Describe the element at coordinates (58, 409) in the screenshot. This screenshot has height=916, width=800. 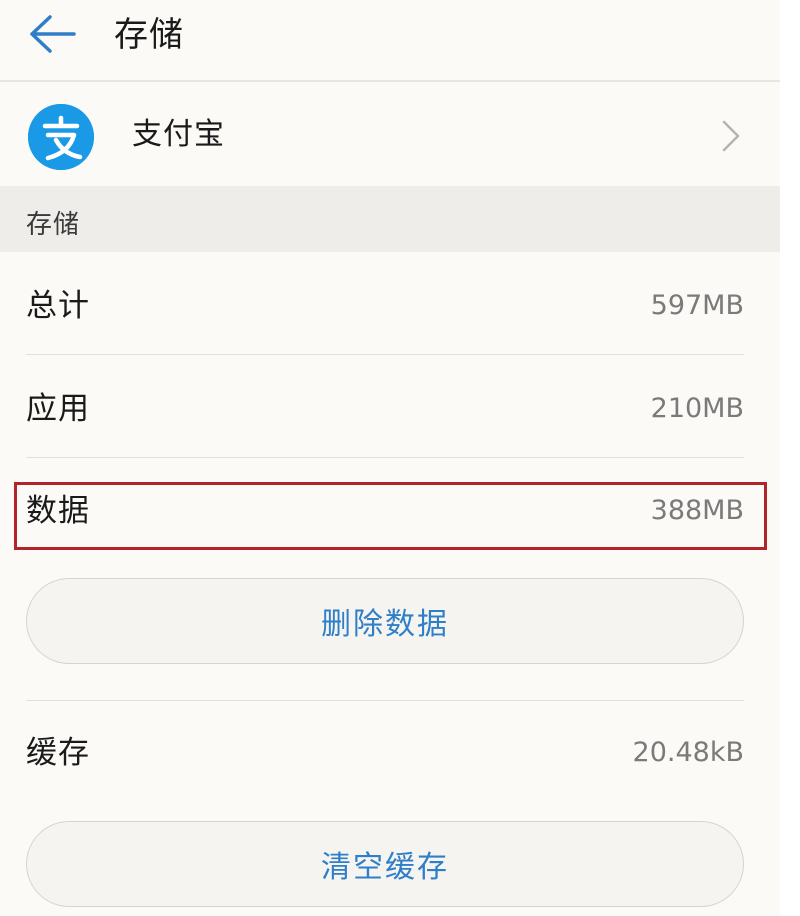
I see `app-size-label: 应用` at that location.